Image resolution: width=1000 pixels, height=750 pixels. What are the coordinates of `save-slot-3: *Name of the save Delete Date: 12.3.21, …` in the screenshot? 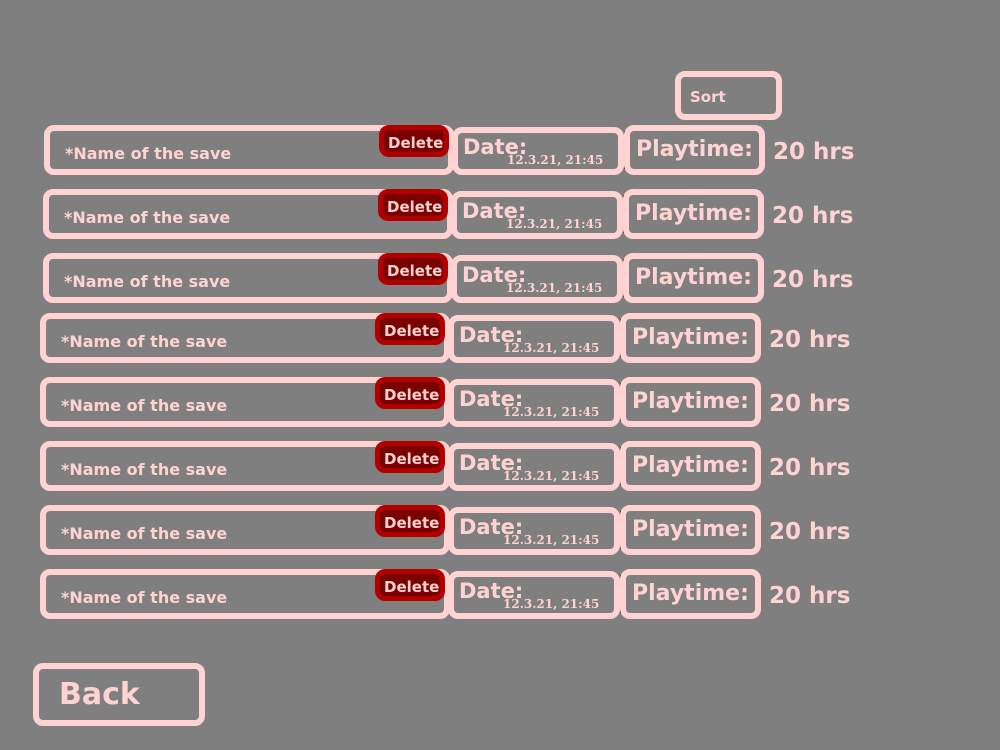 It's located at (458, 278).